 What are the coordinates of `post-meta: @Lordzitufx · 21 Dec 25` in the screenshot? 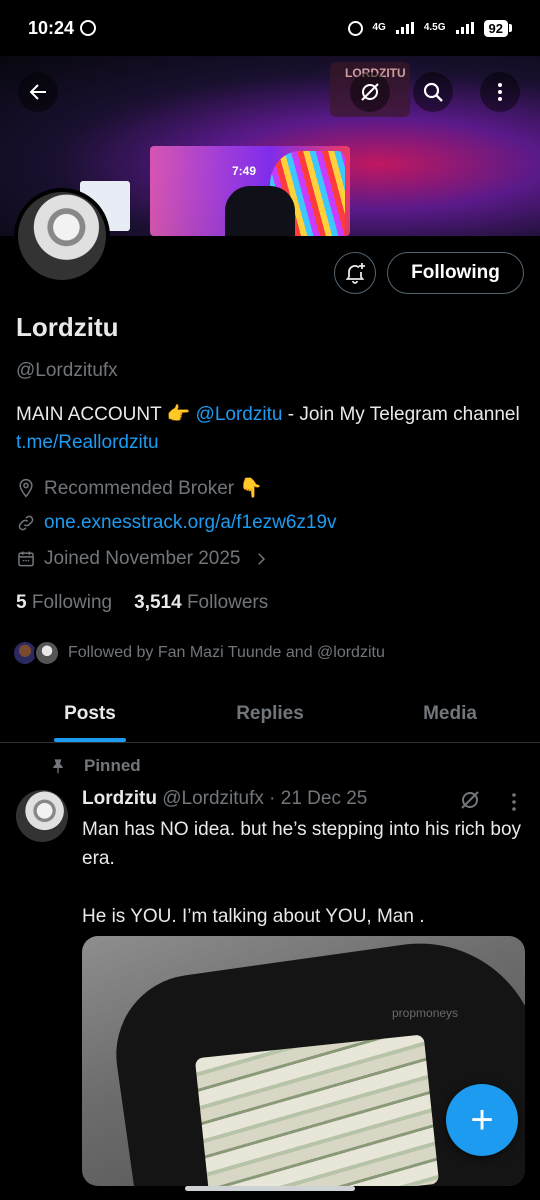 It's located at (265, 798).